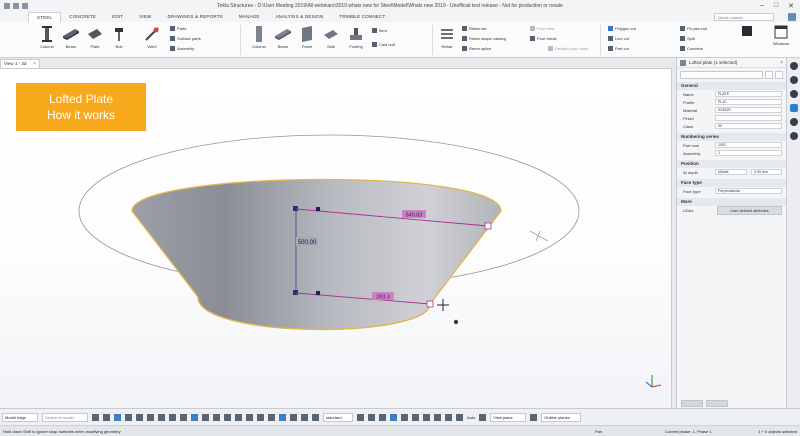 This screenshot has height=436, width=800. What do you see at coordinates (71, 37) in the screenshot?
I see `steel-beam-button: Beam` at bounding box center [71, 37].